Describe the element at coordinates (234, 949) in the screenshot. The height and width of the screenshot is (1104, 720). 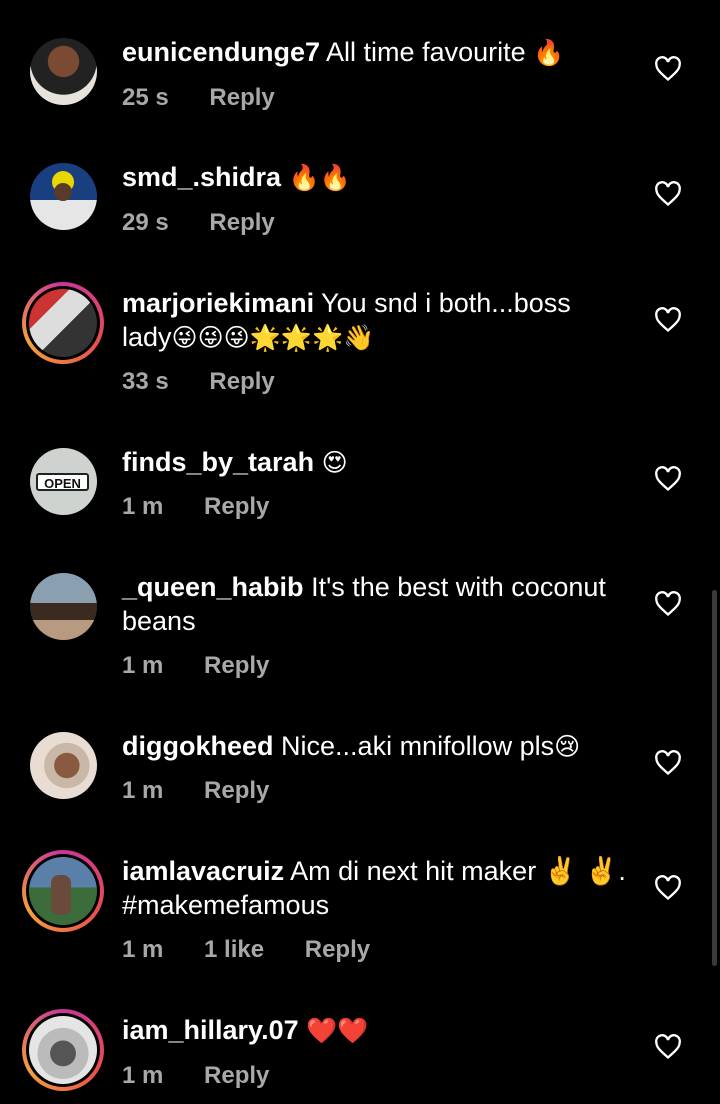
I see `like-count: 1 like` at that location.